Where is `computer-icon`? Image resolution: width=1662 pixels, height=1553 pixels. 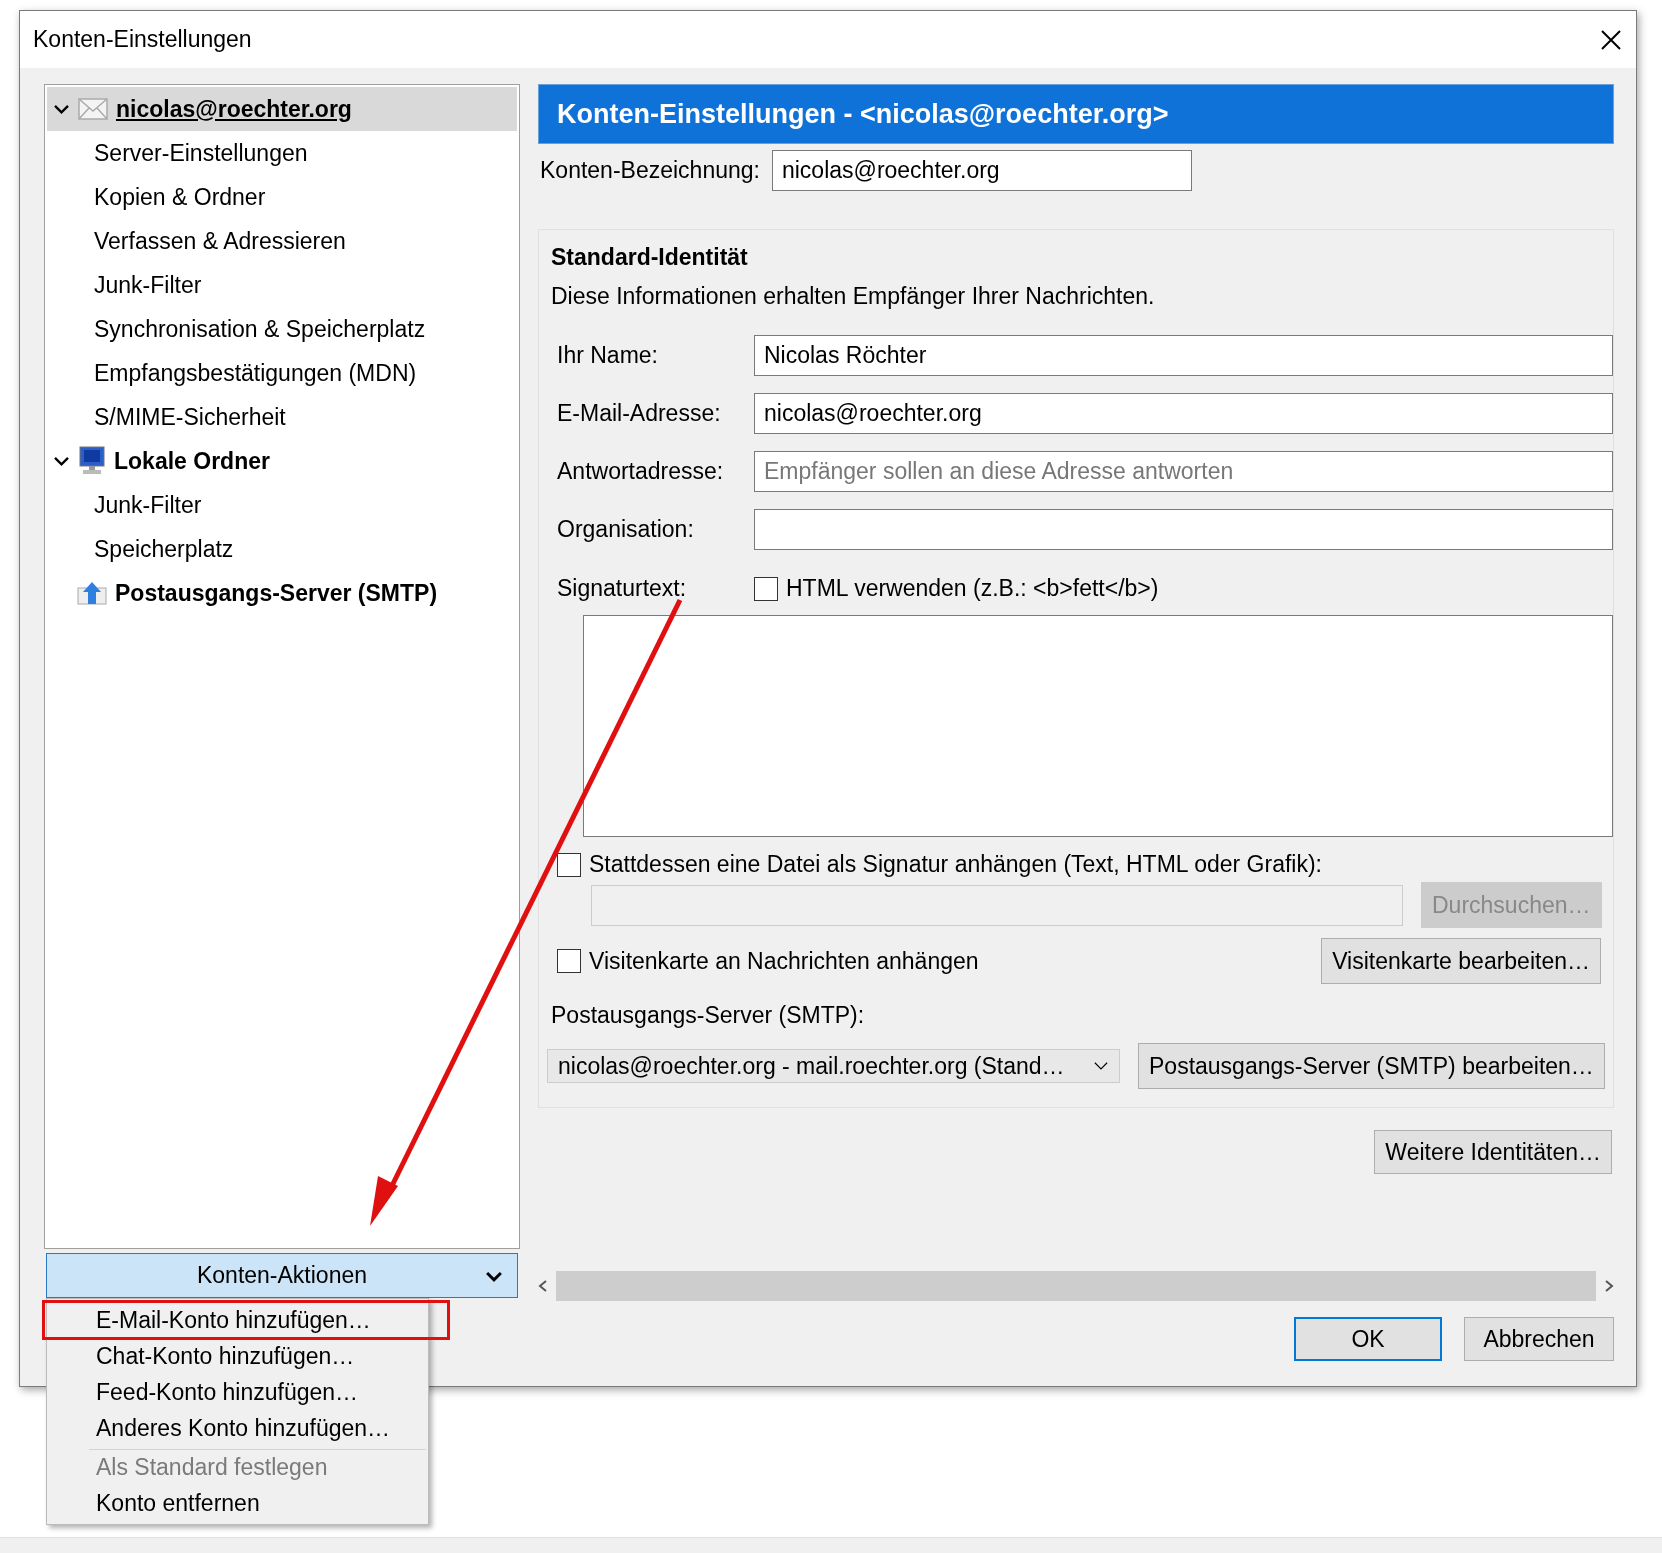 computer-icon is located at coordinates (92, 461).